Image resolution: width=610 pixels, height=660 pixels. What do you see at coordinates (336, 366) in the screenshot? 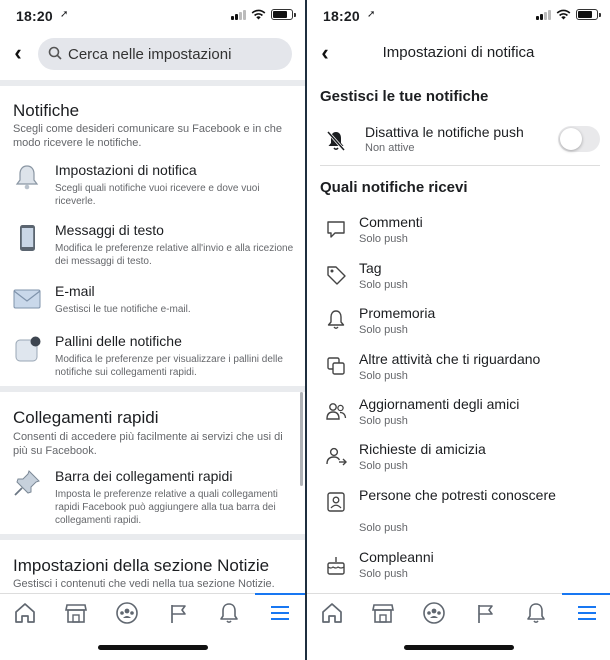
I see `stacked-squares-icon` at bounding box center [336, 366].